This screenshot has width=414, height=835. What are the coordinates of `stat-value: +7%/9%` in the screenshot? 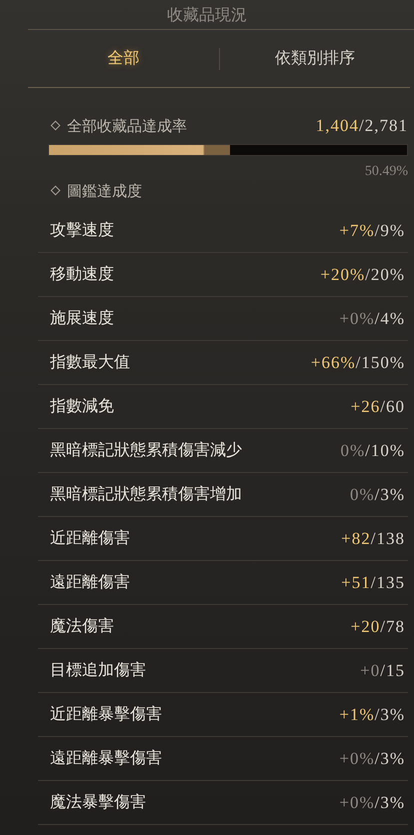 It's located at (372, 230).